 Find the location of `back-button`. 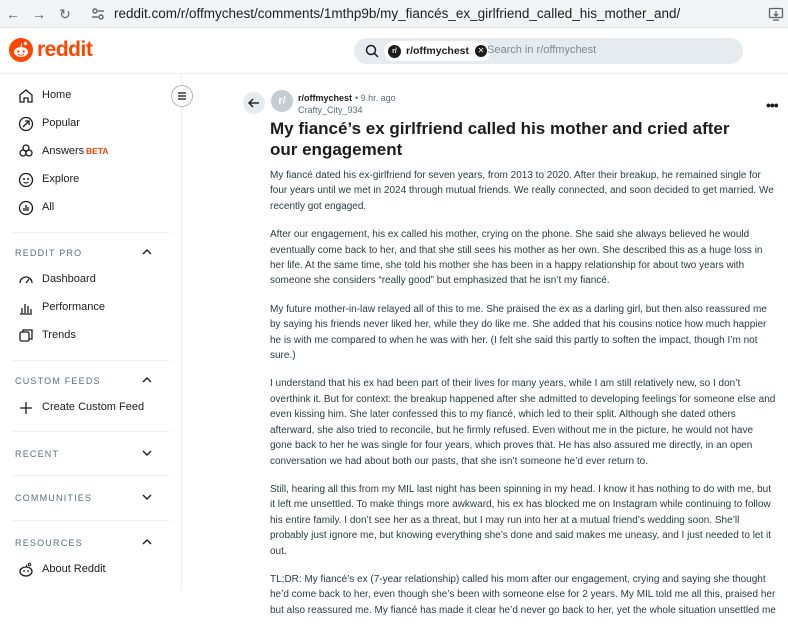

back-button is located at coordinates (254, 103).